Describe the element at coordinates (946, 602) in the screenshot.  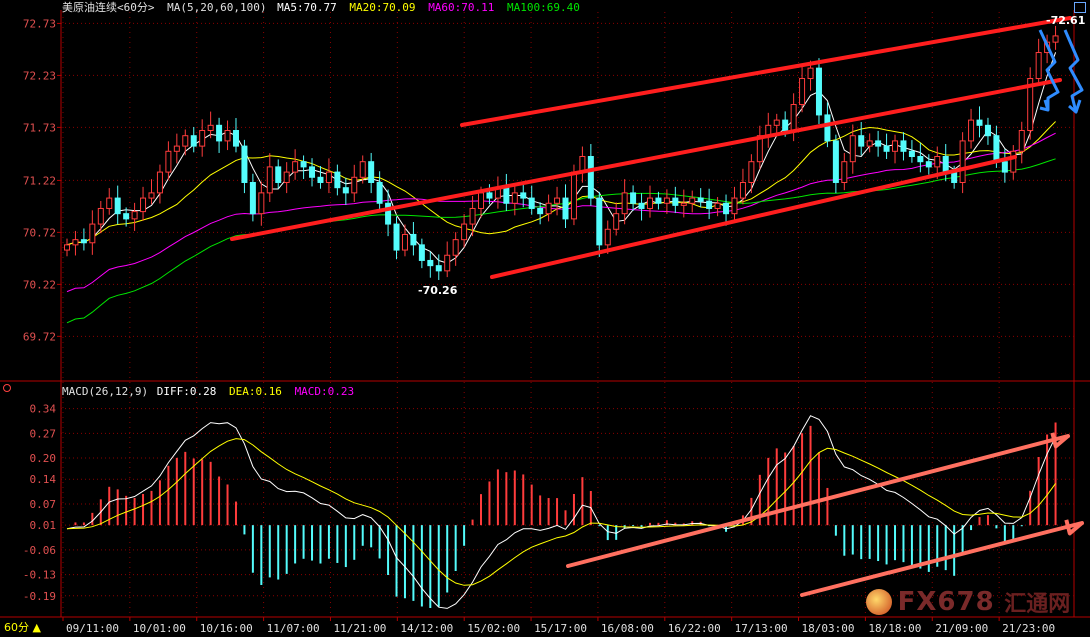
I see `watermark-text: FX678` at that location.